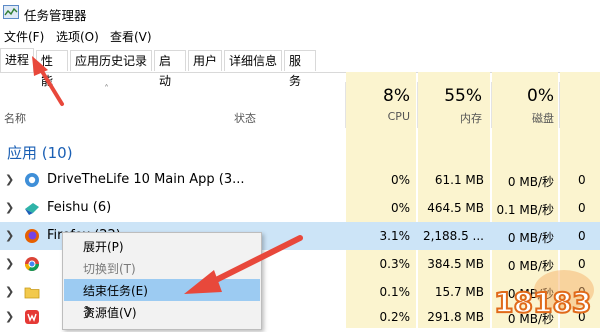 The height and width of the screenshot is (332, 600). I want to click on watermark-logo: 18183, so click(543, 295).